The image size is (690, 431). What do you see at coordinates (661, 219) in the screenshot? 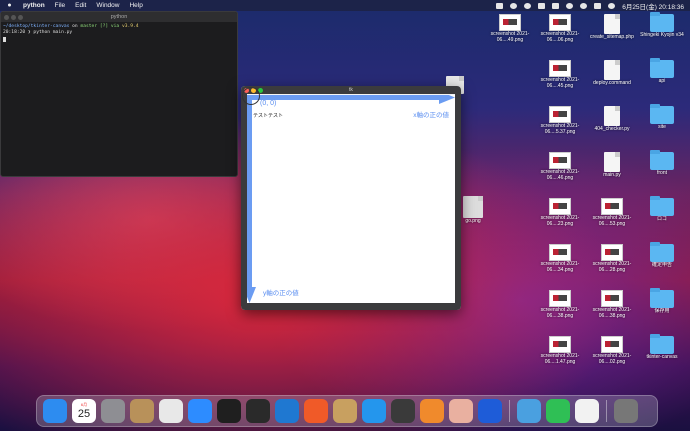
I see `desktop-icon-label: ロゴ` at bounding box center [661, 219].